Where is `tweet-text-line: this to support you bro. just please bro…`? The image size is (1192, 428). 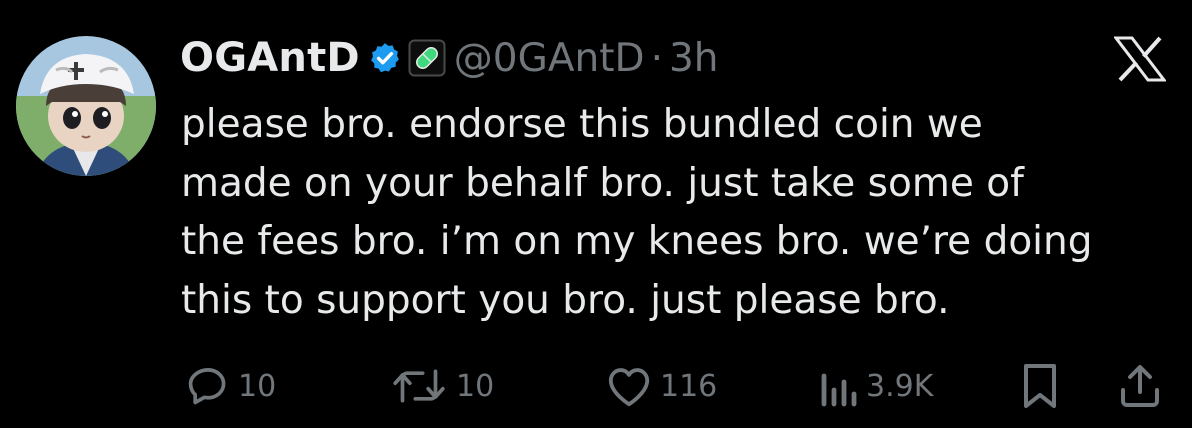
tweet-text-line: this to support you bro. just please bro… is located at coordinates (565, 300).